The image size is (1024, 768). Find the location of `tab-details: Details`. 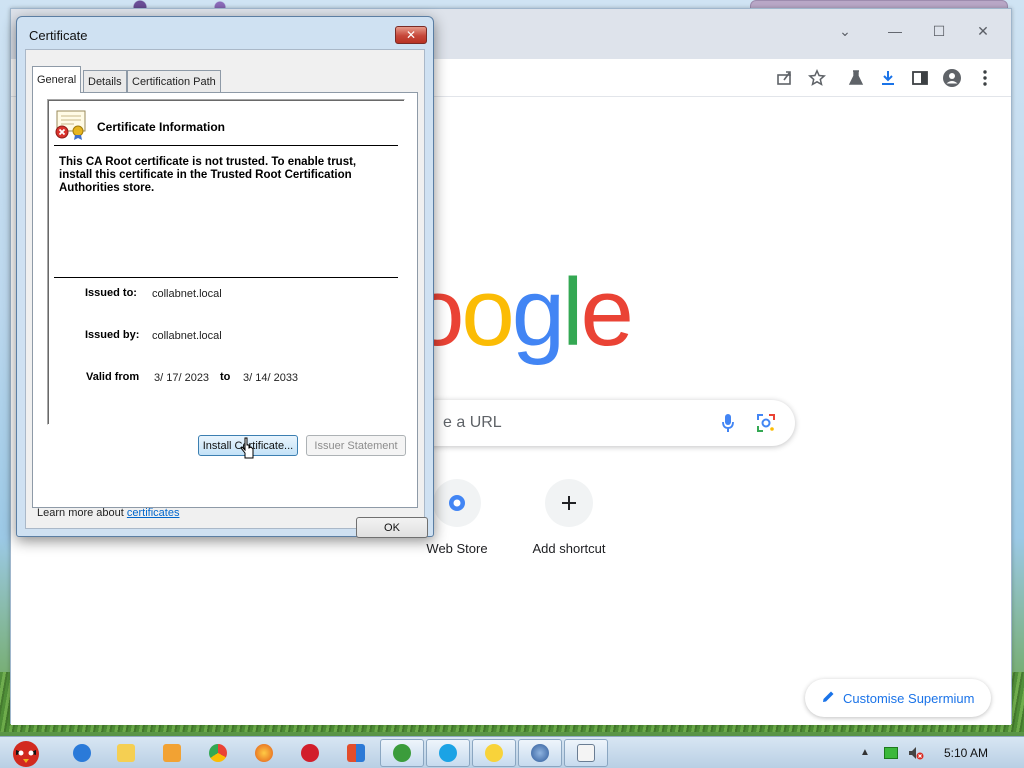

tab-details: Details is located at coordinates (105, 81).